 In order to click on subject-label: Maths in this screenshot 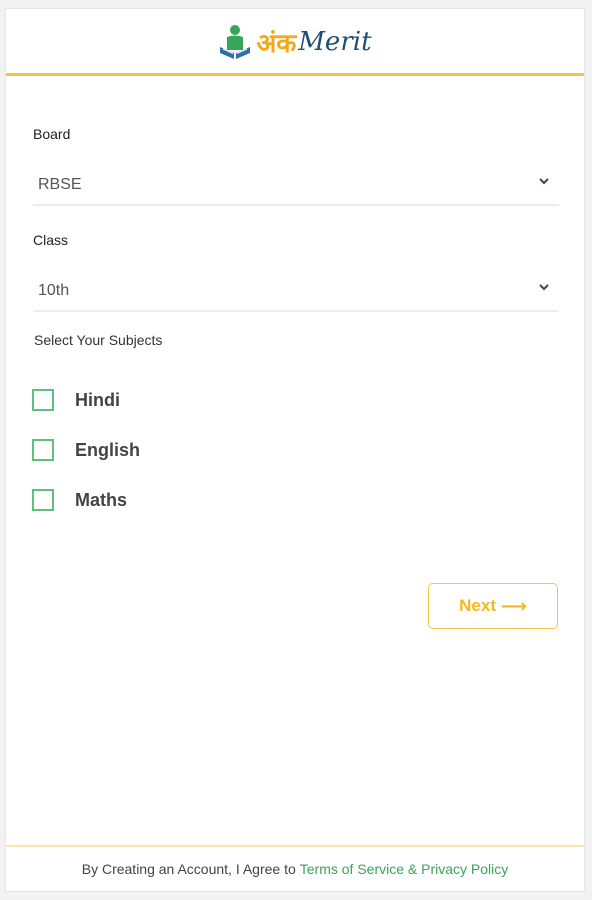, I will do `click(101, 499)`.